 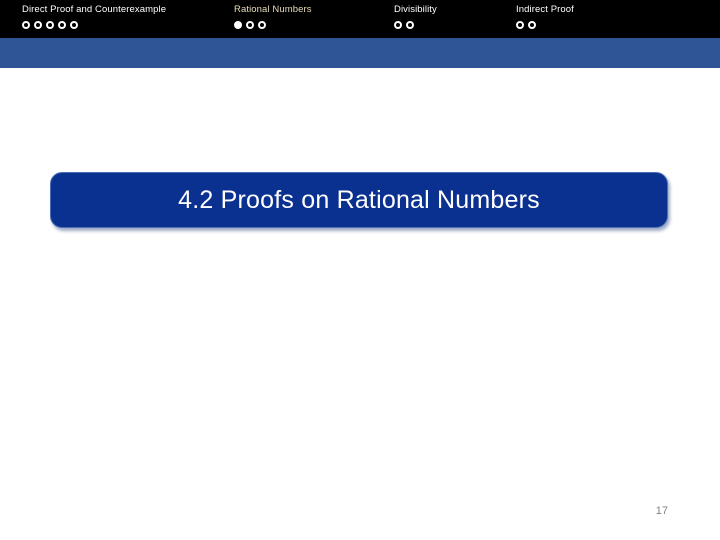 What do you see at coordinates (415, 9) in the screenshot?
I see `nav-section-label: Divisibility` at bounding box center [415, 9].